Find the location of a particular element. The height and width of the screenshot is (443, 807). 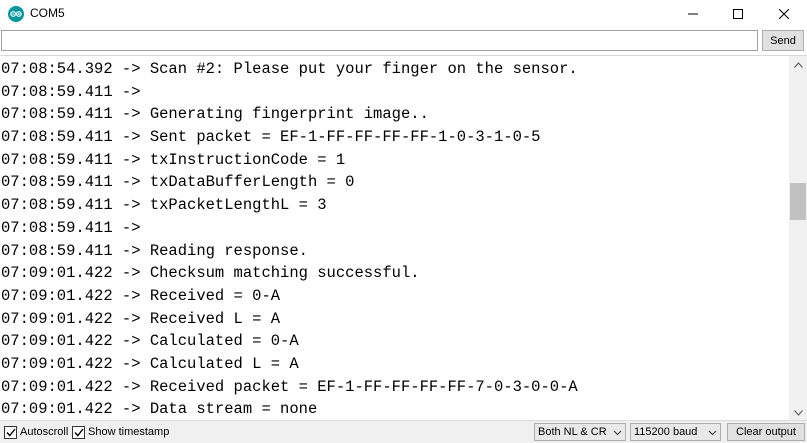

maximize-icon is located at coordinates (738, 14).